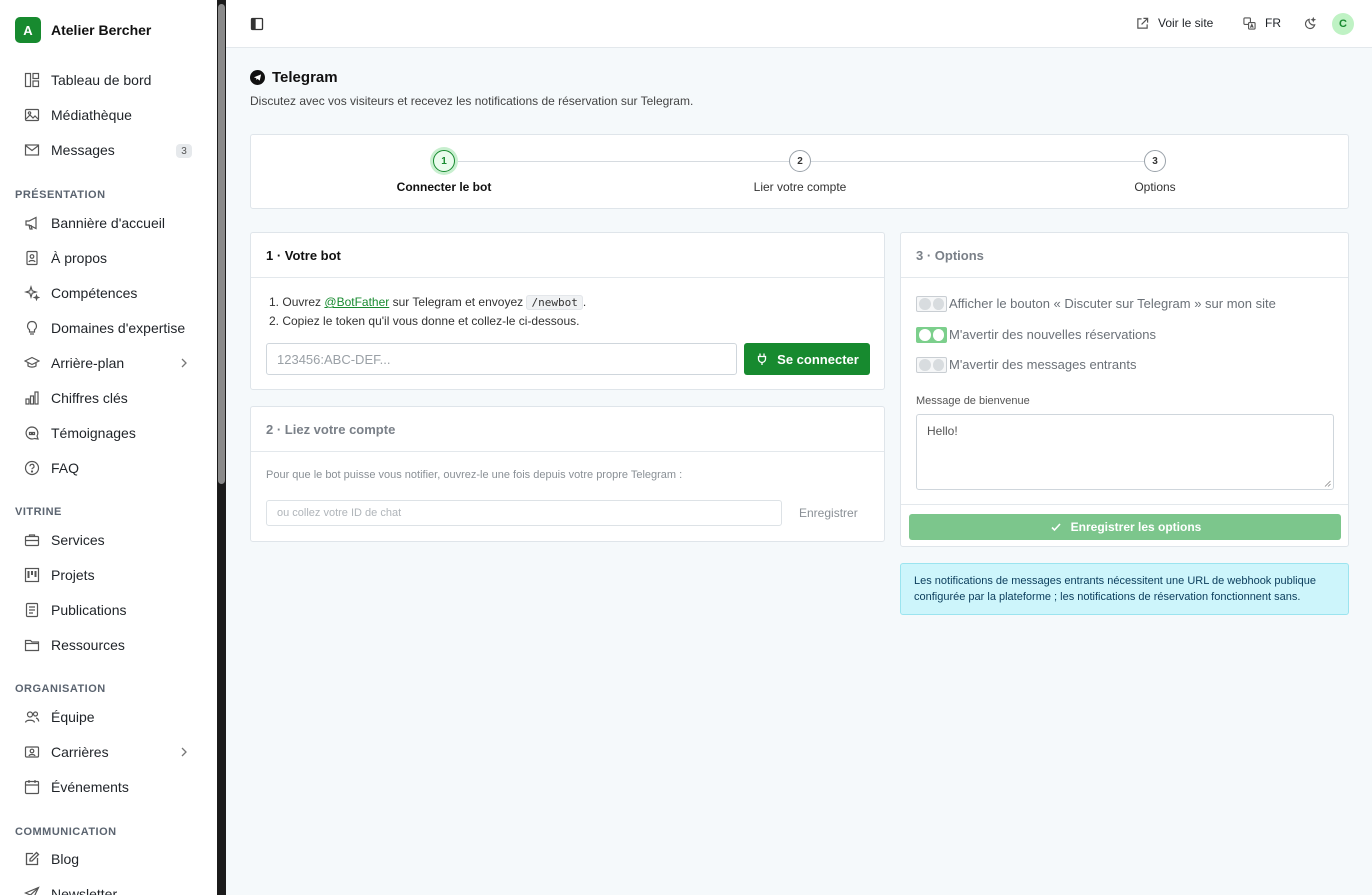  I want to click on user-avatar: C, so click(1343, 24).